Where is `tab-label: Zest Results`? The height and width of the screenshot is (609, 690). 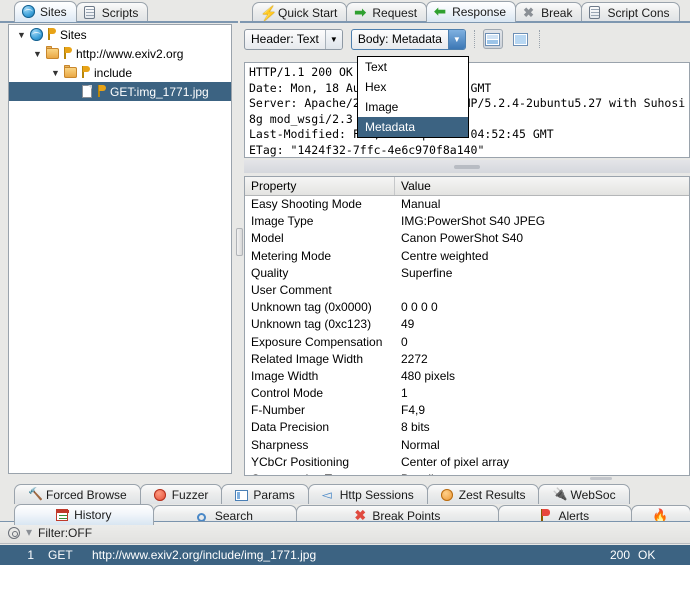
tab-label: Zest Results is located at coordinates (492, 494).